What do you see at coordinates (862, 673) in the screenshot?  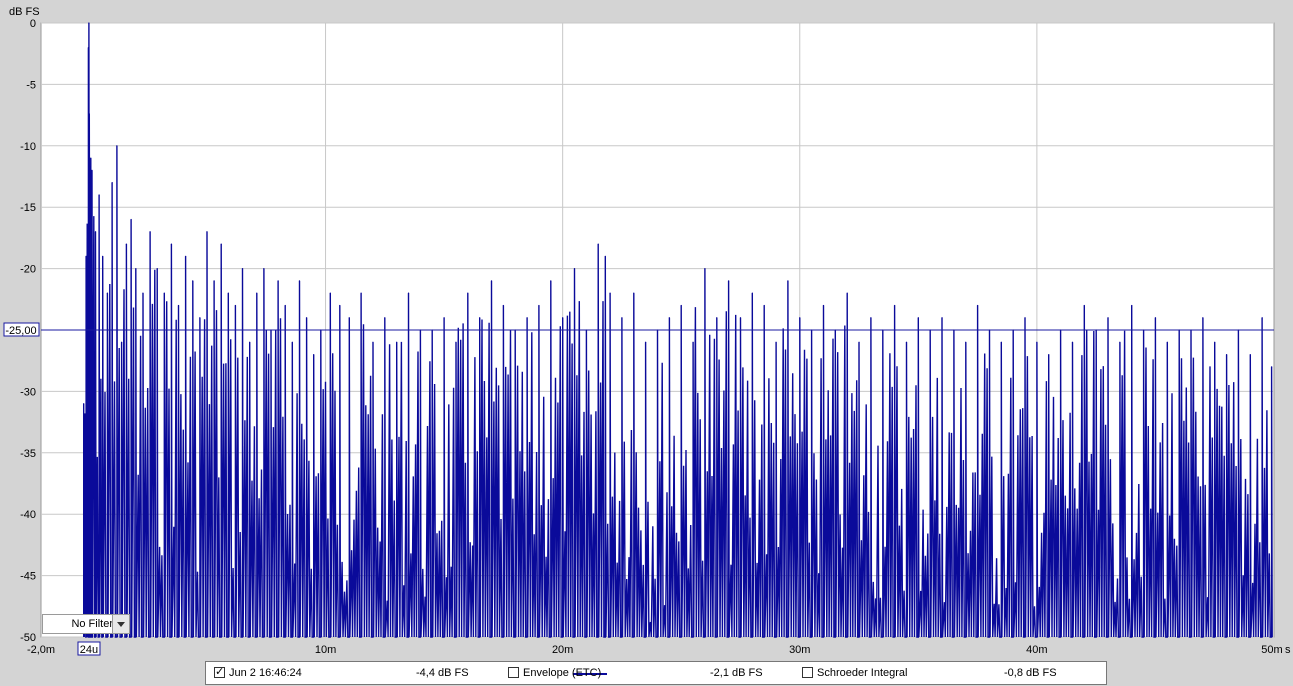 I see `schroeder-label: Schroeder Integral` at bounding box center [862, 673].